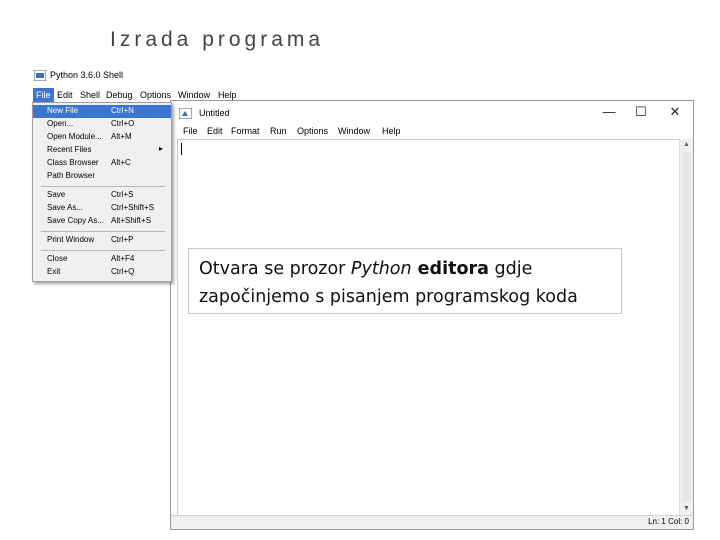 The width and height of the screenshot is (720, 540). Describe the element at coordinates (102, 163) in the screenshot. I see `menu-item-class-browser: Class Browser Alt+C` at that location.